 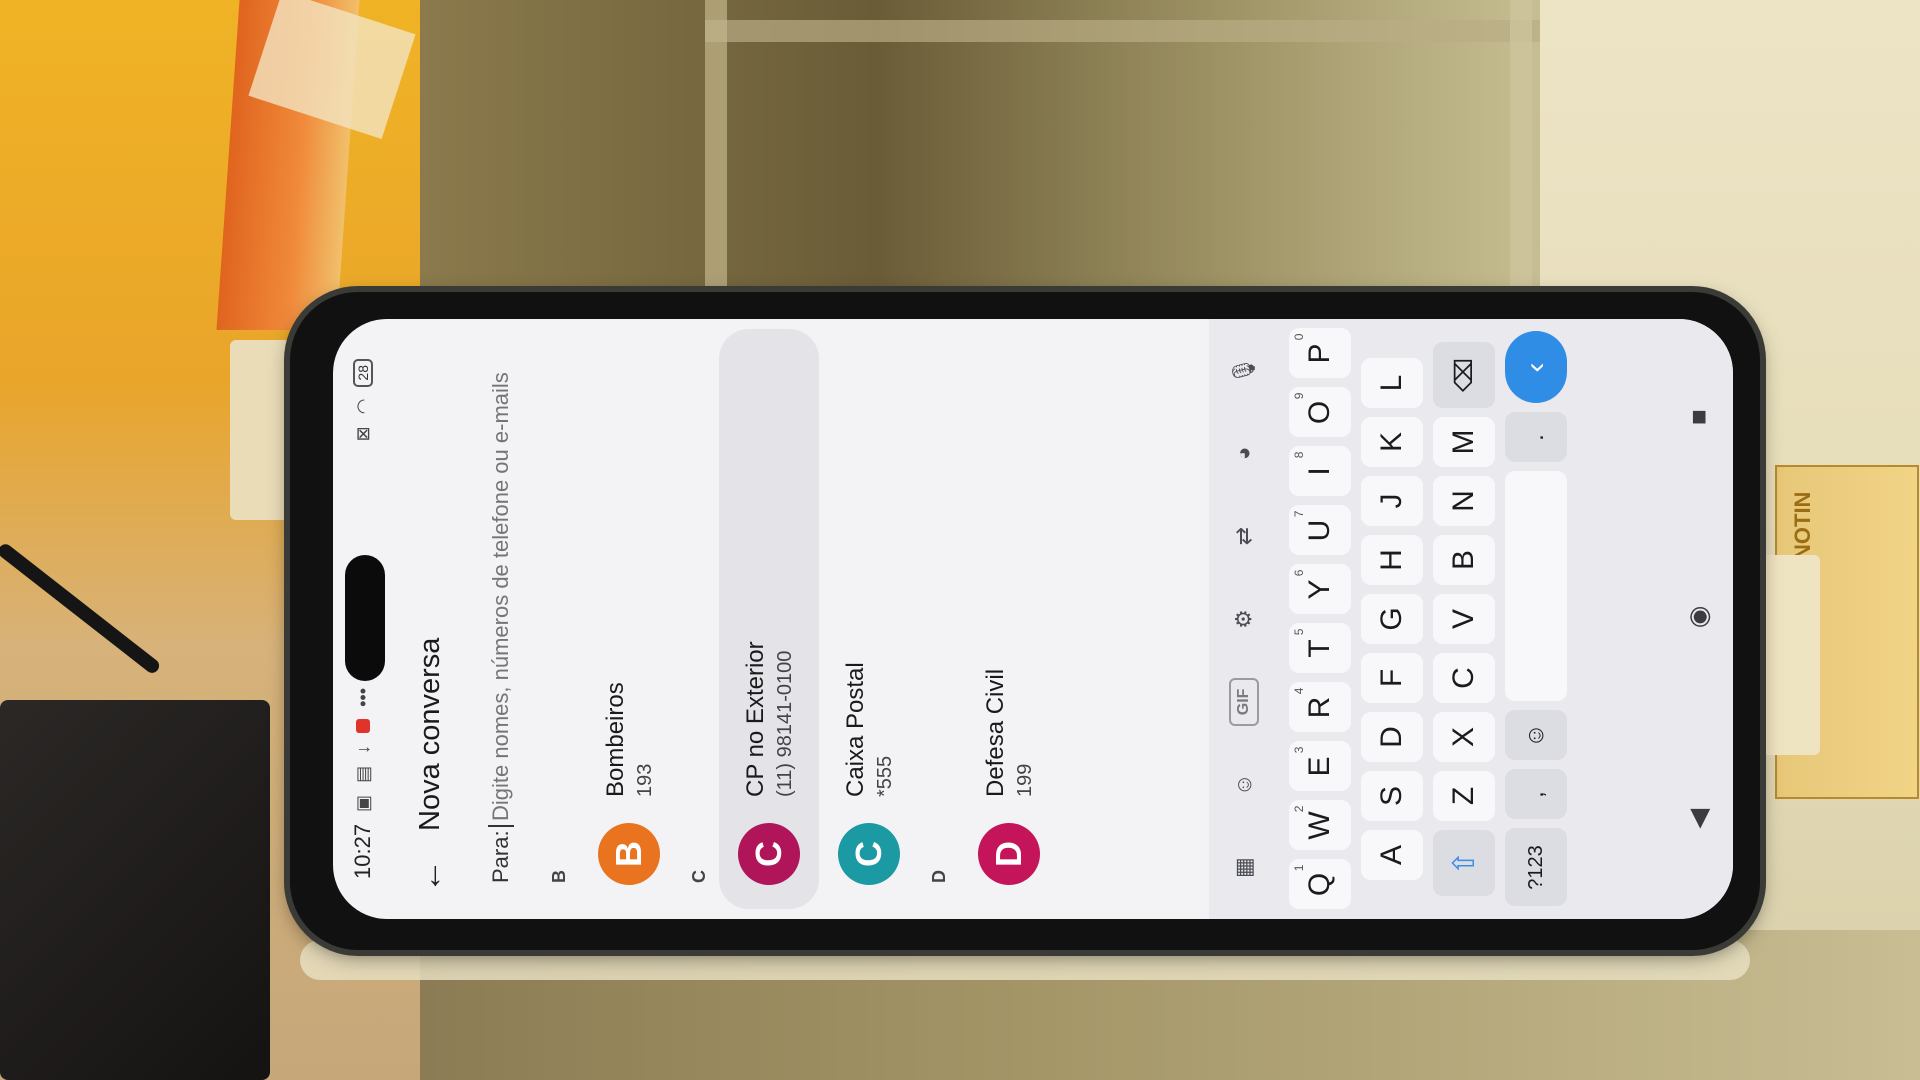 I want to click on key-p: P0, so click(x=1320, y=353).